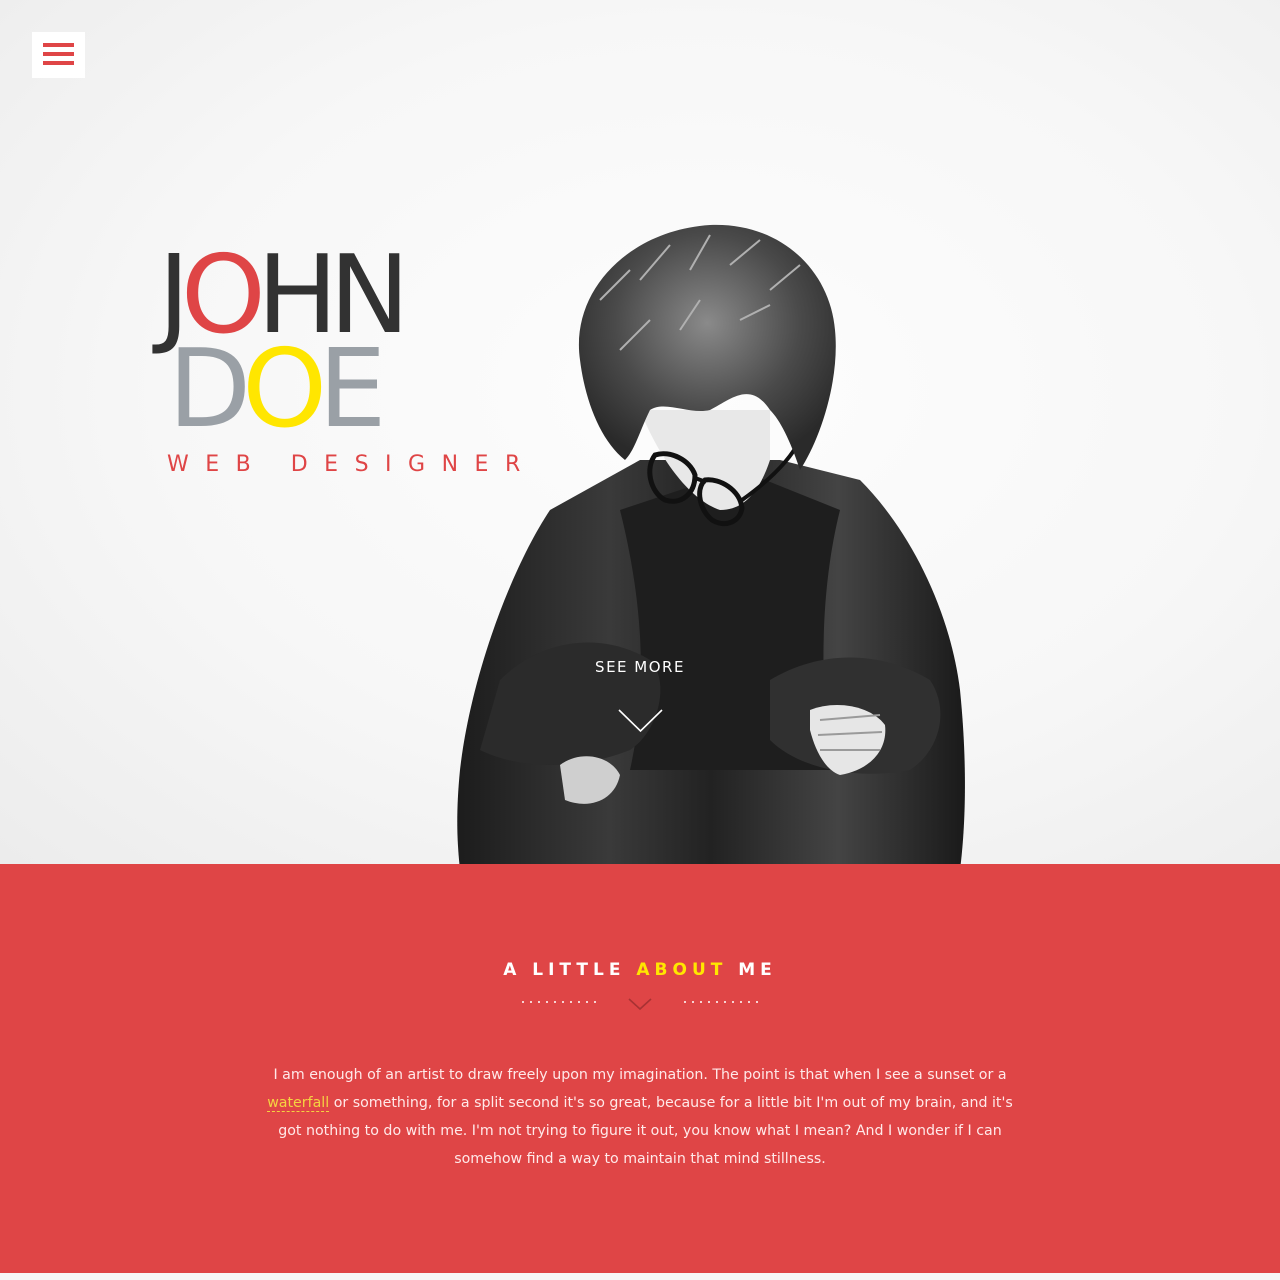 This screenshot has height=1280, width=1280. I want to click on name-last: DOE, so click(277, 390).